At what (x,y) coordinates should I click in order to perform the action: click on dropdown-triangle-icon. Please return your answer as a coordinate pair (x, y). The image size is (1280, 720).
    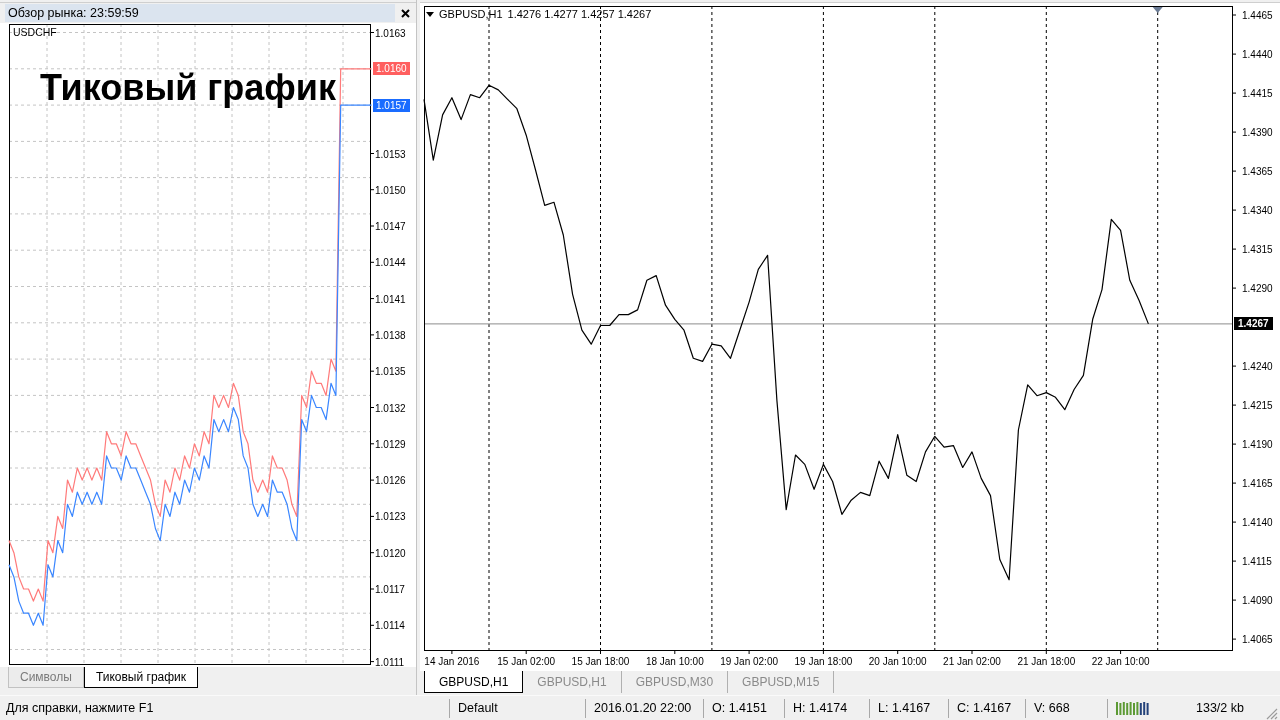
    Looking at the image, I should click on (430, 14).